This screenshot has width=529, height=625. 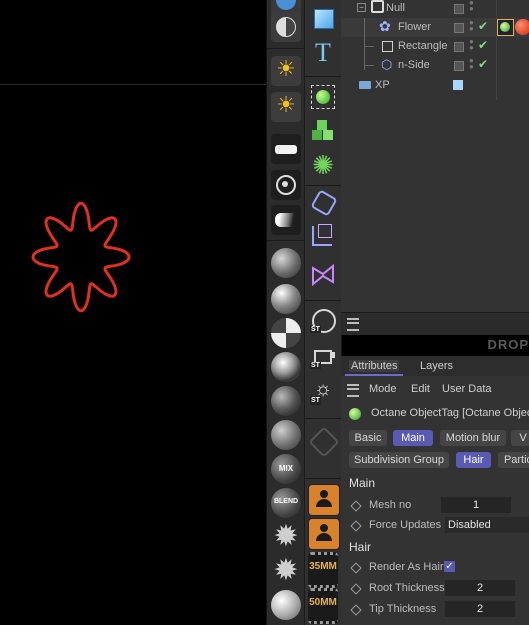 I want to click on sphere-material-icon, so click(x=286, y=263).